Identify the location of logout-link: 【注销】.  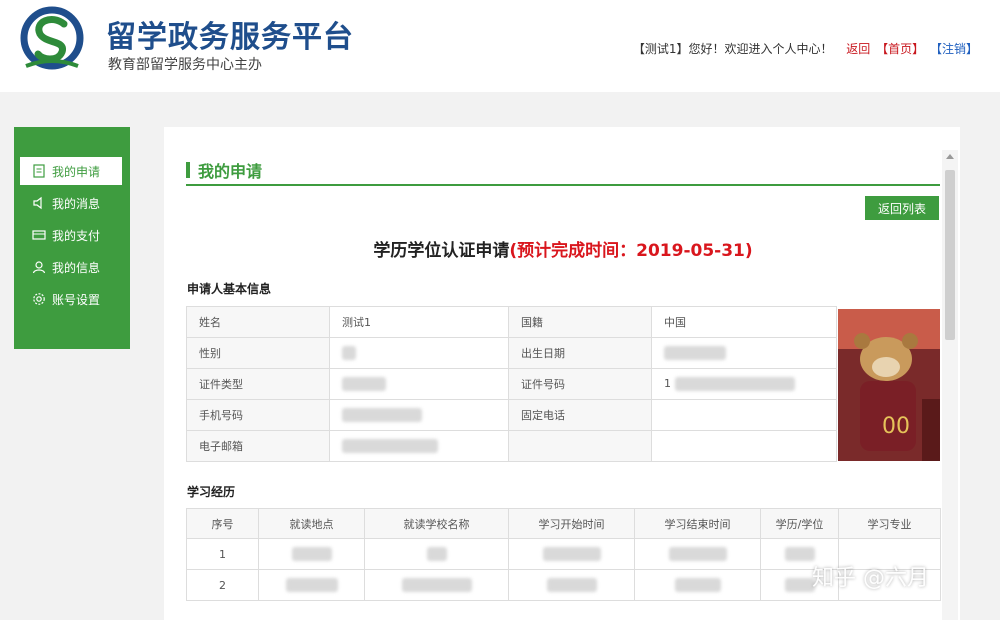
(954, 49).